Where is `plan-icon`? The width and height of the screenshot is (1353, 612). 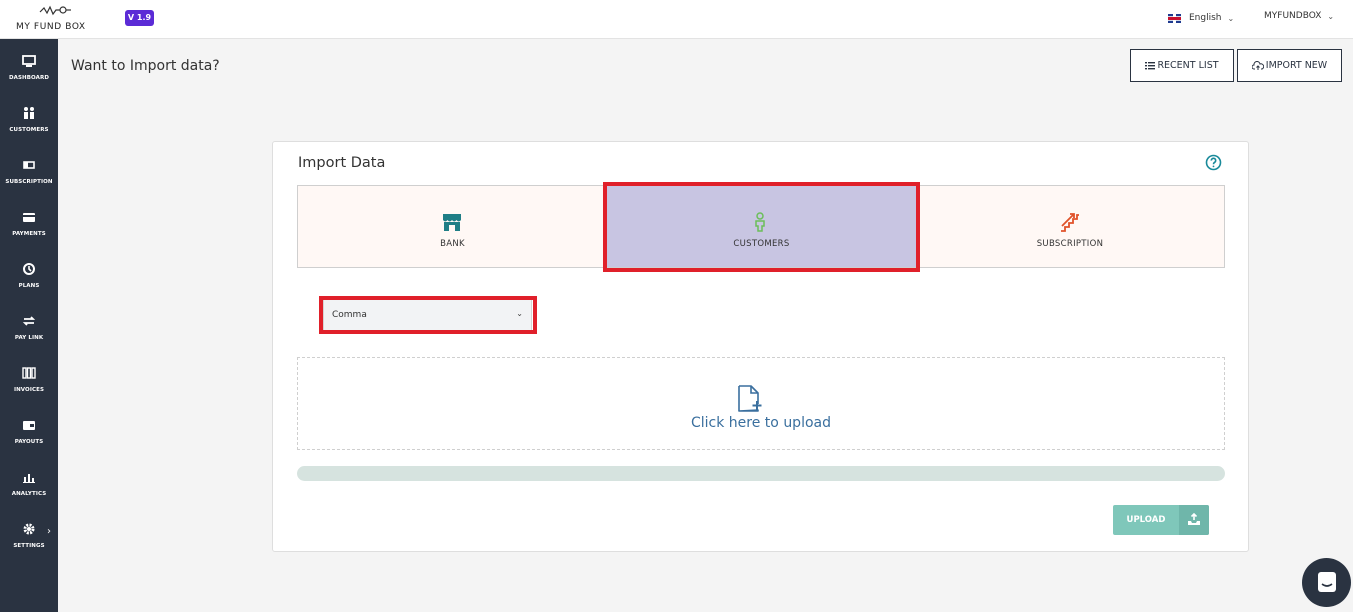
plan-icon is located at coordinates (29, 269).